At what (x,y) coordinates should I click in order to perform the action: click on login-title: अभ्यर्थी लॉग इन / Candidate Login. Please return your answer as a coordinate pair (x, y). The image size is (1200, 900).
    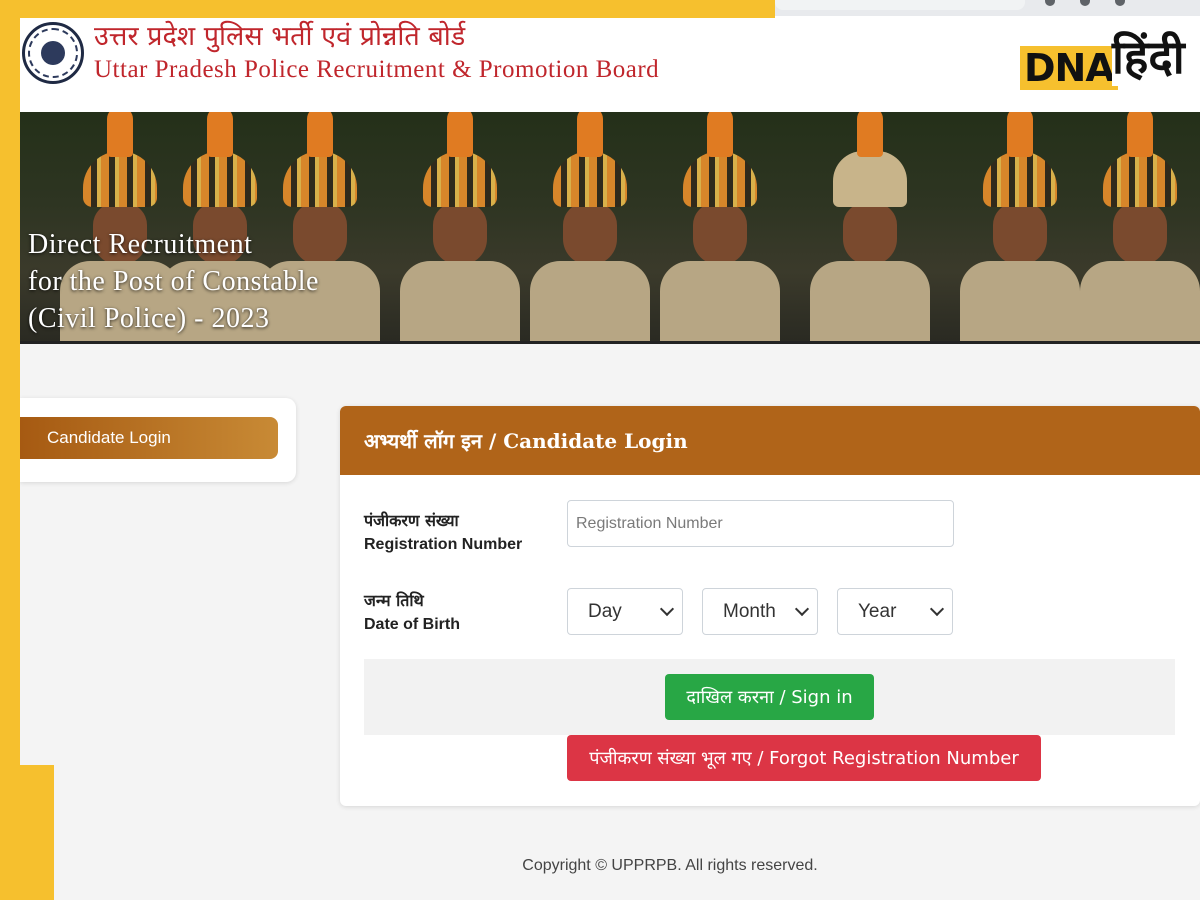
    Looking at the image, I should click on (526, 441).